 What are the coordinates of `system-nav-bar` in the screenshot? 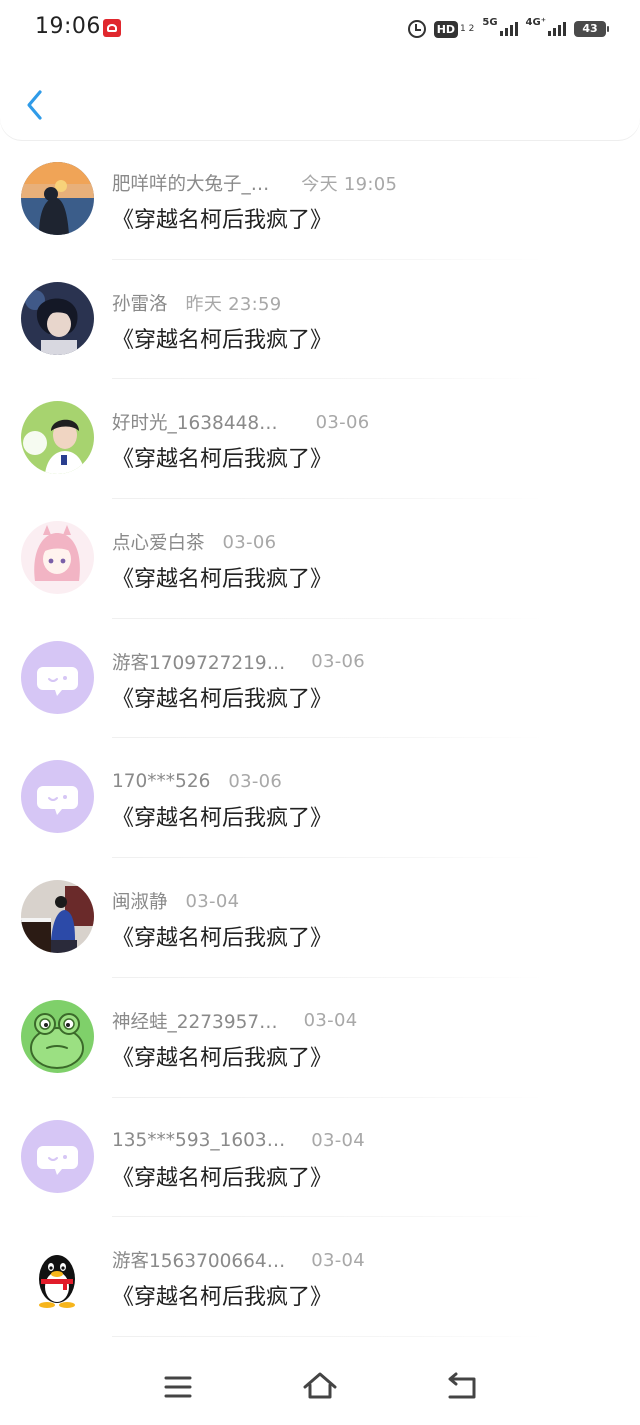 It's located at (320, 1385).